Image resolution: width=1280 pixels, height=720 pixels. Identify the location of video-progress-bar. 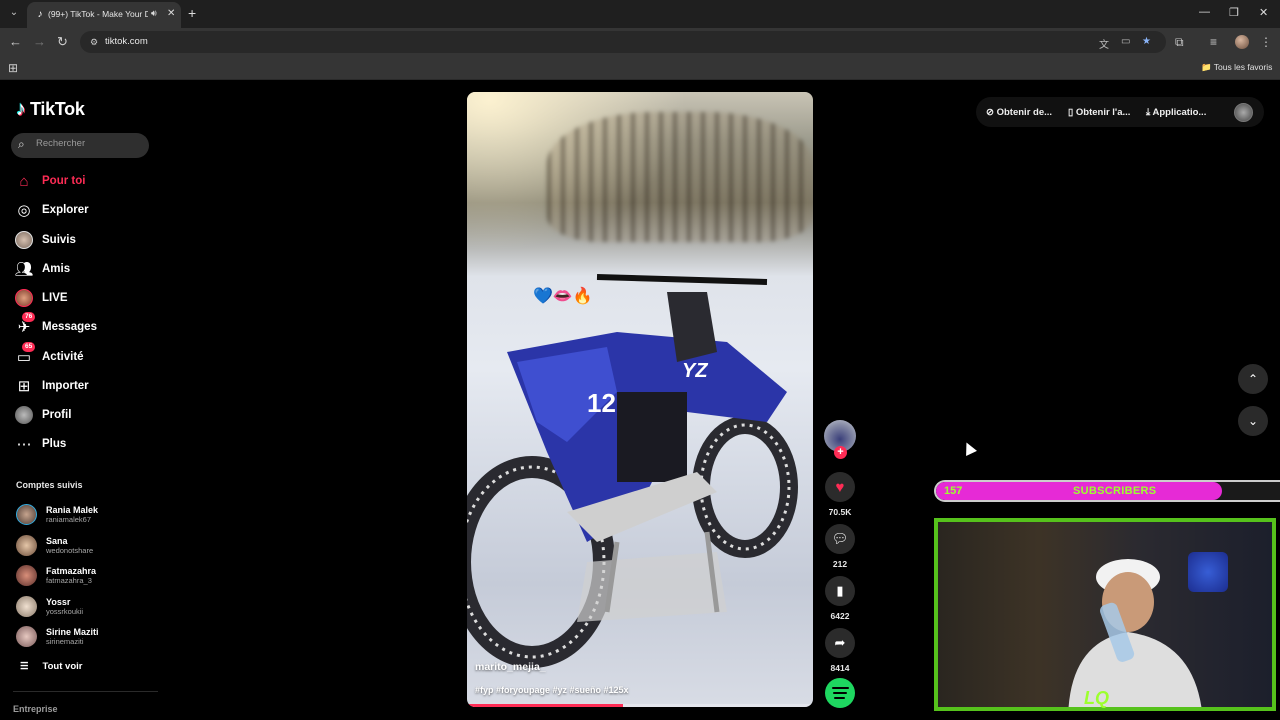
(640, 705).